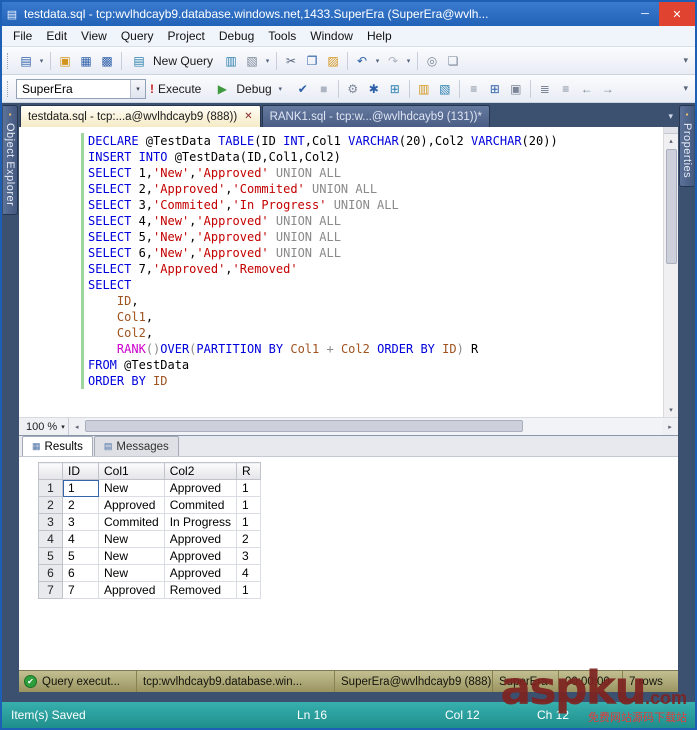  Describe the element at coordinates (608, 89) in the screenshot. I see `increase-indent-icon: →` at that location.